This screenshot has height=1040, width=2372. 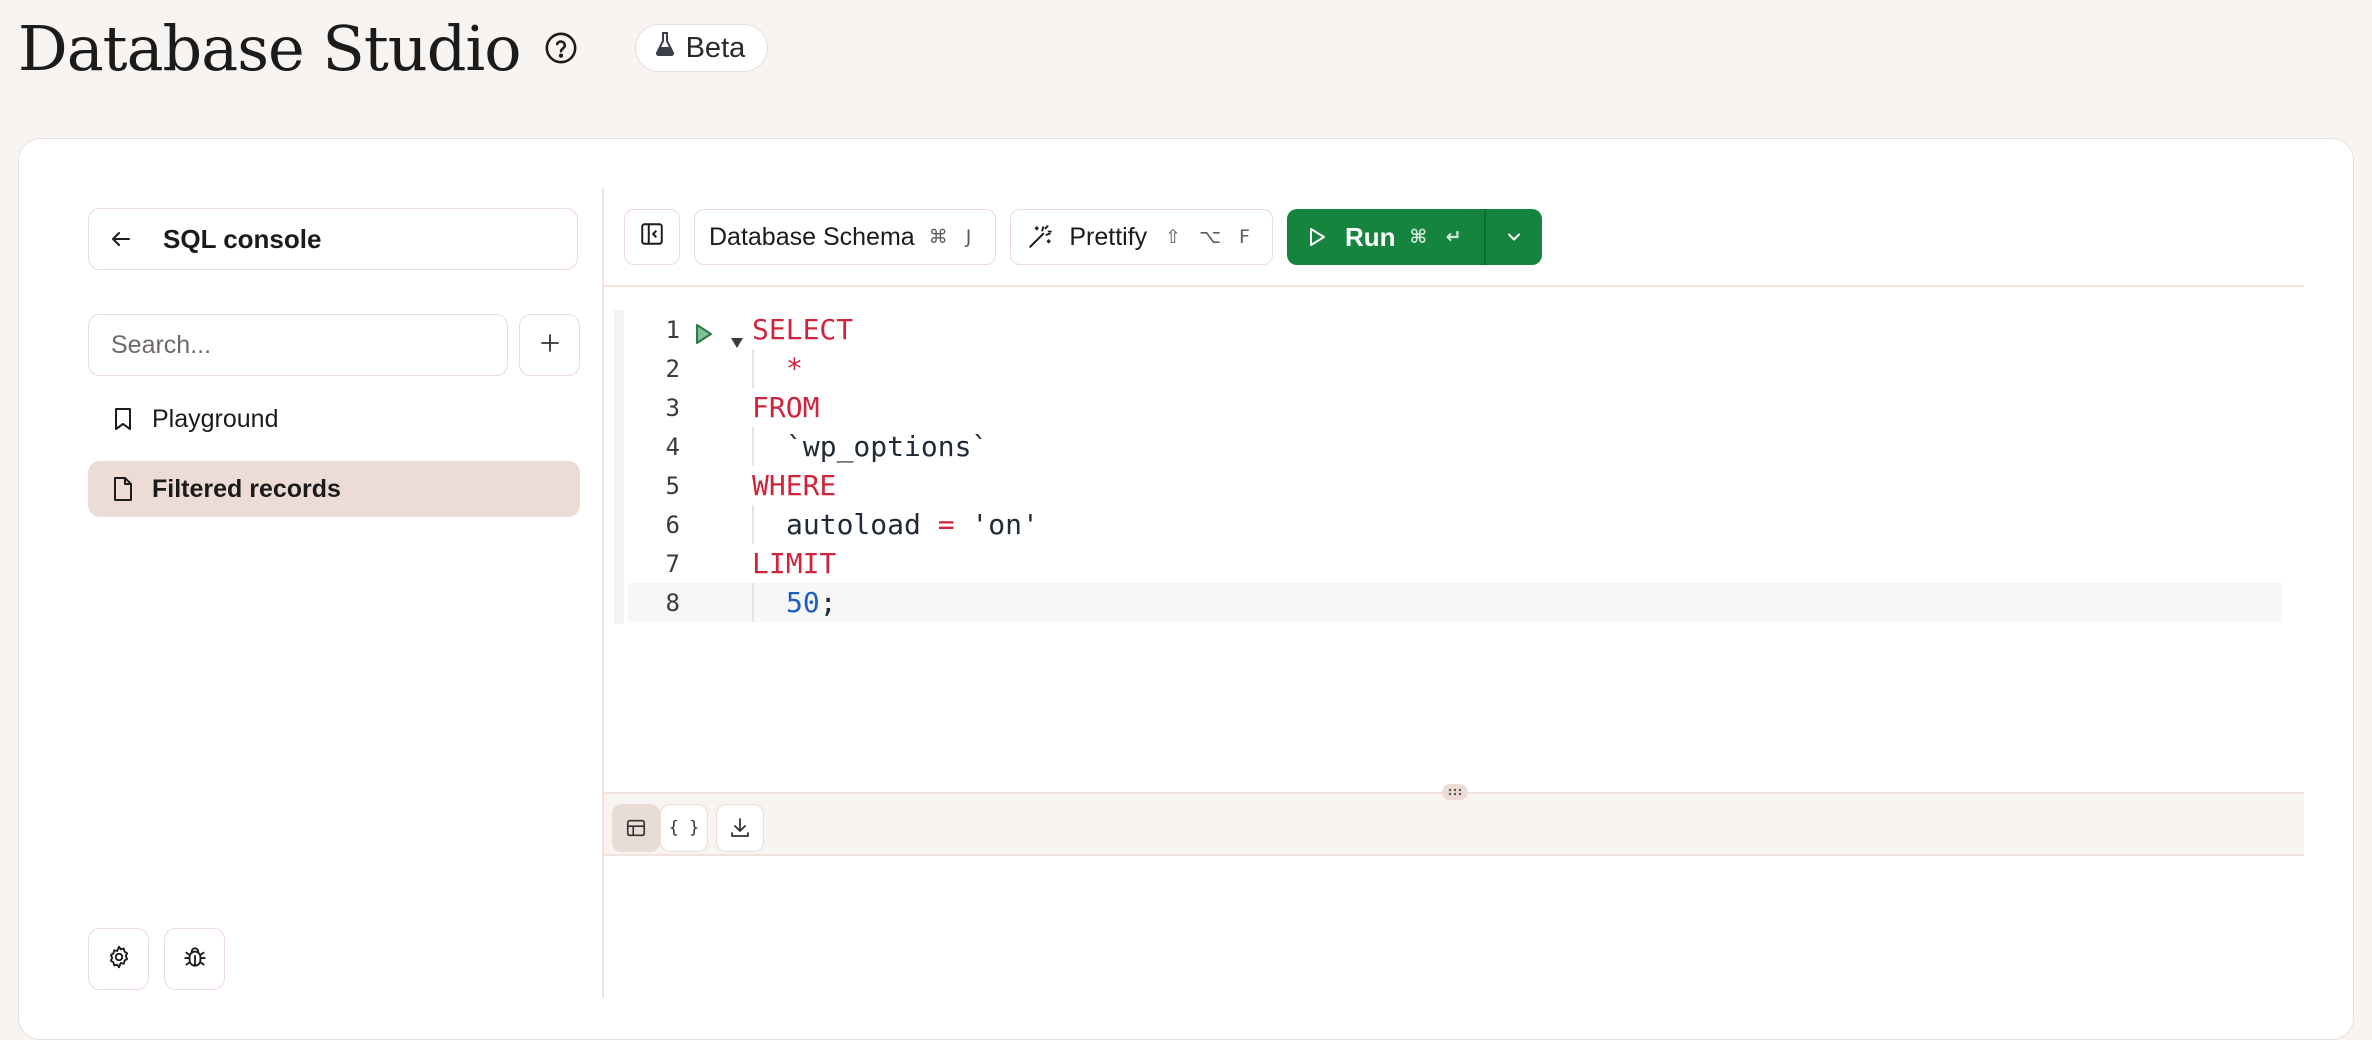 I want to click on run-button: Run ⌘ ↵, so click(x=1385, y=237).